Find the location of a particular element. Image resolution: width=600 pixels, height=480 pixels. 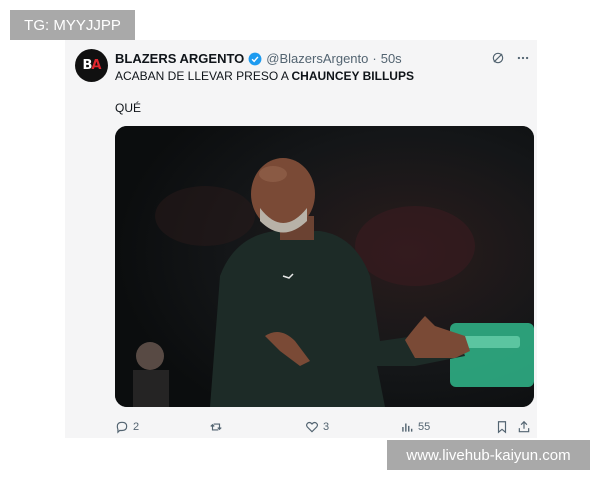

watermark-bottom-right: www.livehub-kaiyun.com is located at coordinates (488, 455).